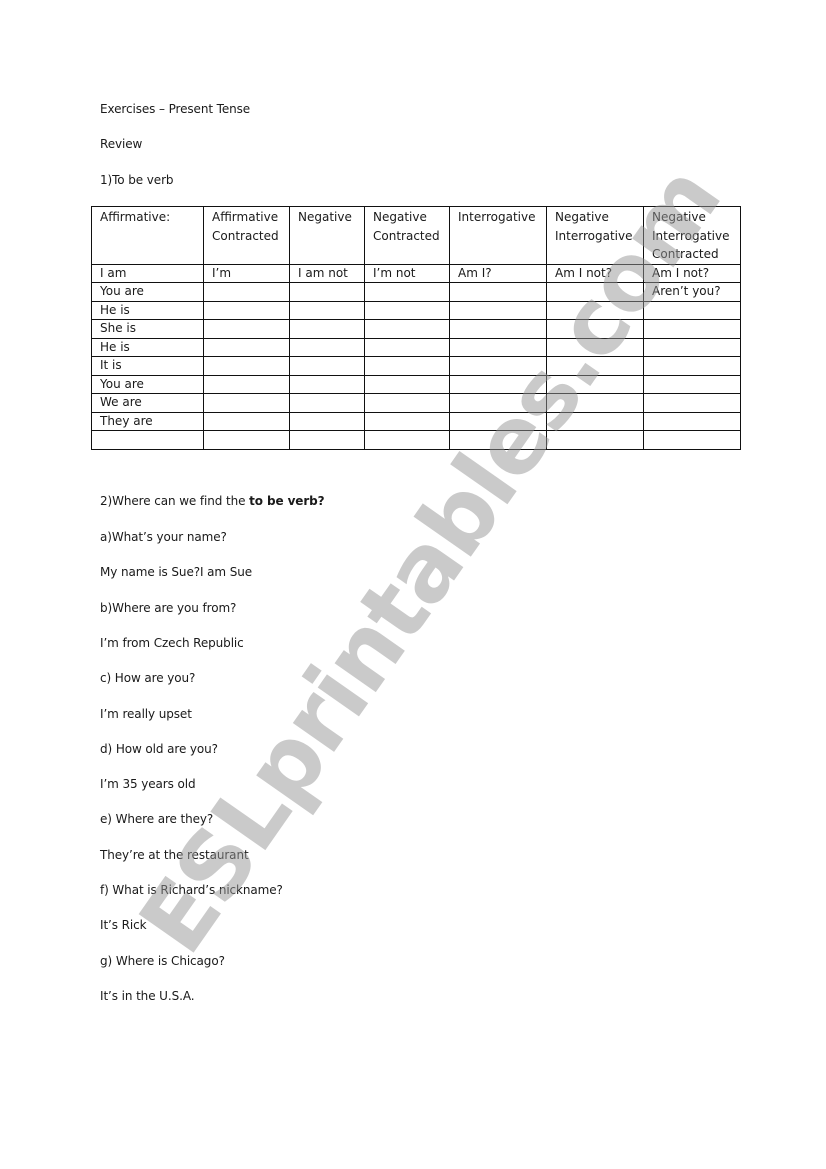 The width and height of the screenshot is (826, 1169). I want to click on header-cell: Negative Interrogative, so click(595, 235).